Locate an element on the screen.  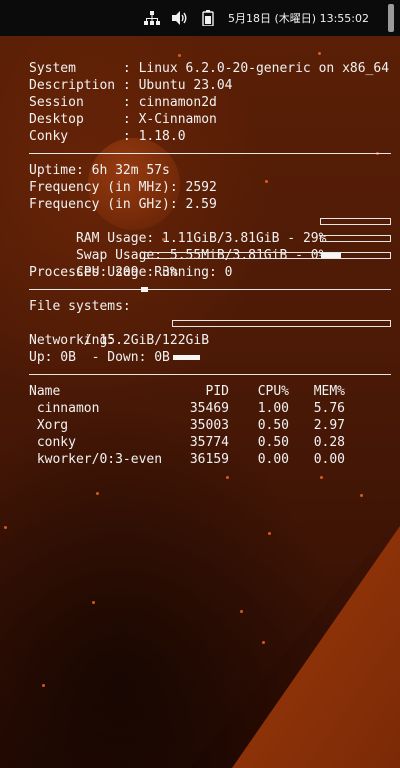
process-mem: 5.76 is located at coordinates (329, 408).